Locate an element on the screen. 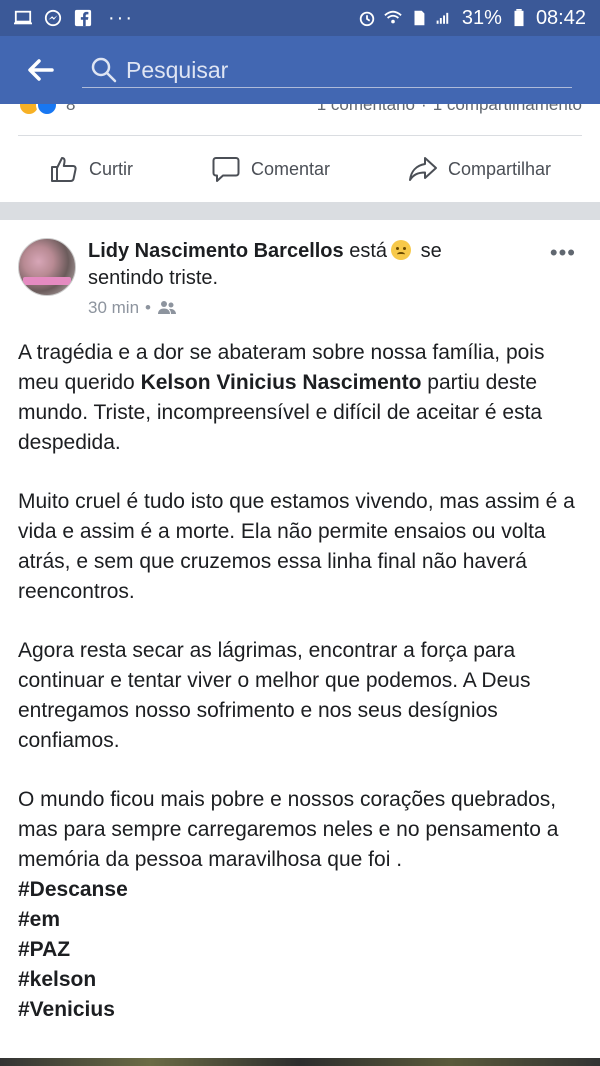 This screenshot has height=1066, width=600. like-button: Curtir is located at coordinates (91, 169).